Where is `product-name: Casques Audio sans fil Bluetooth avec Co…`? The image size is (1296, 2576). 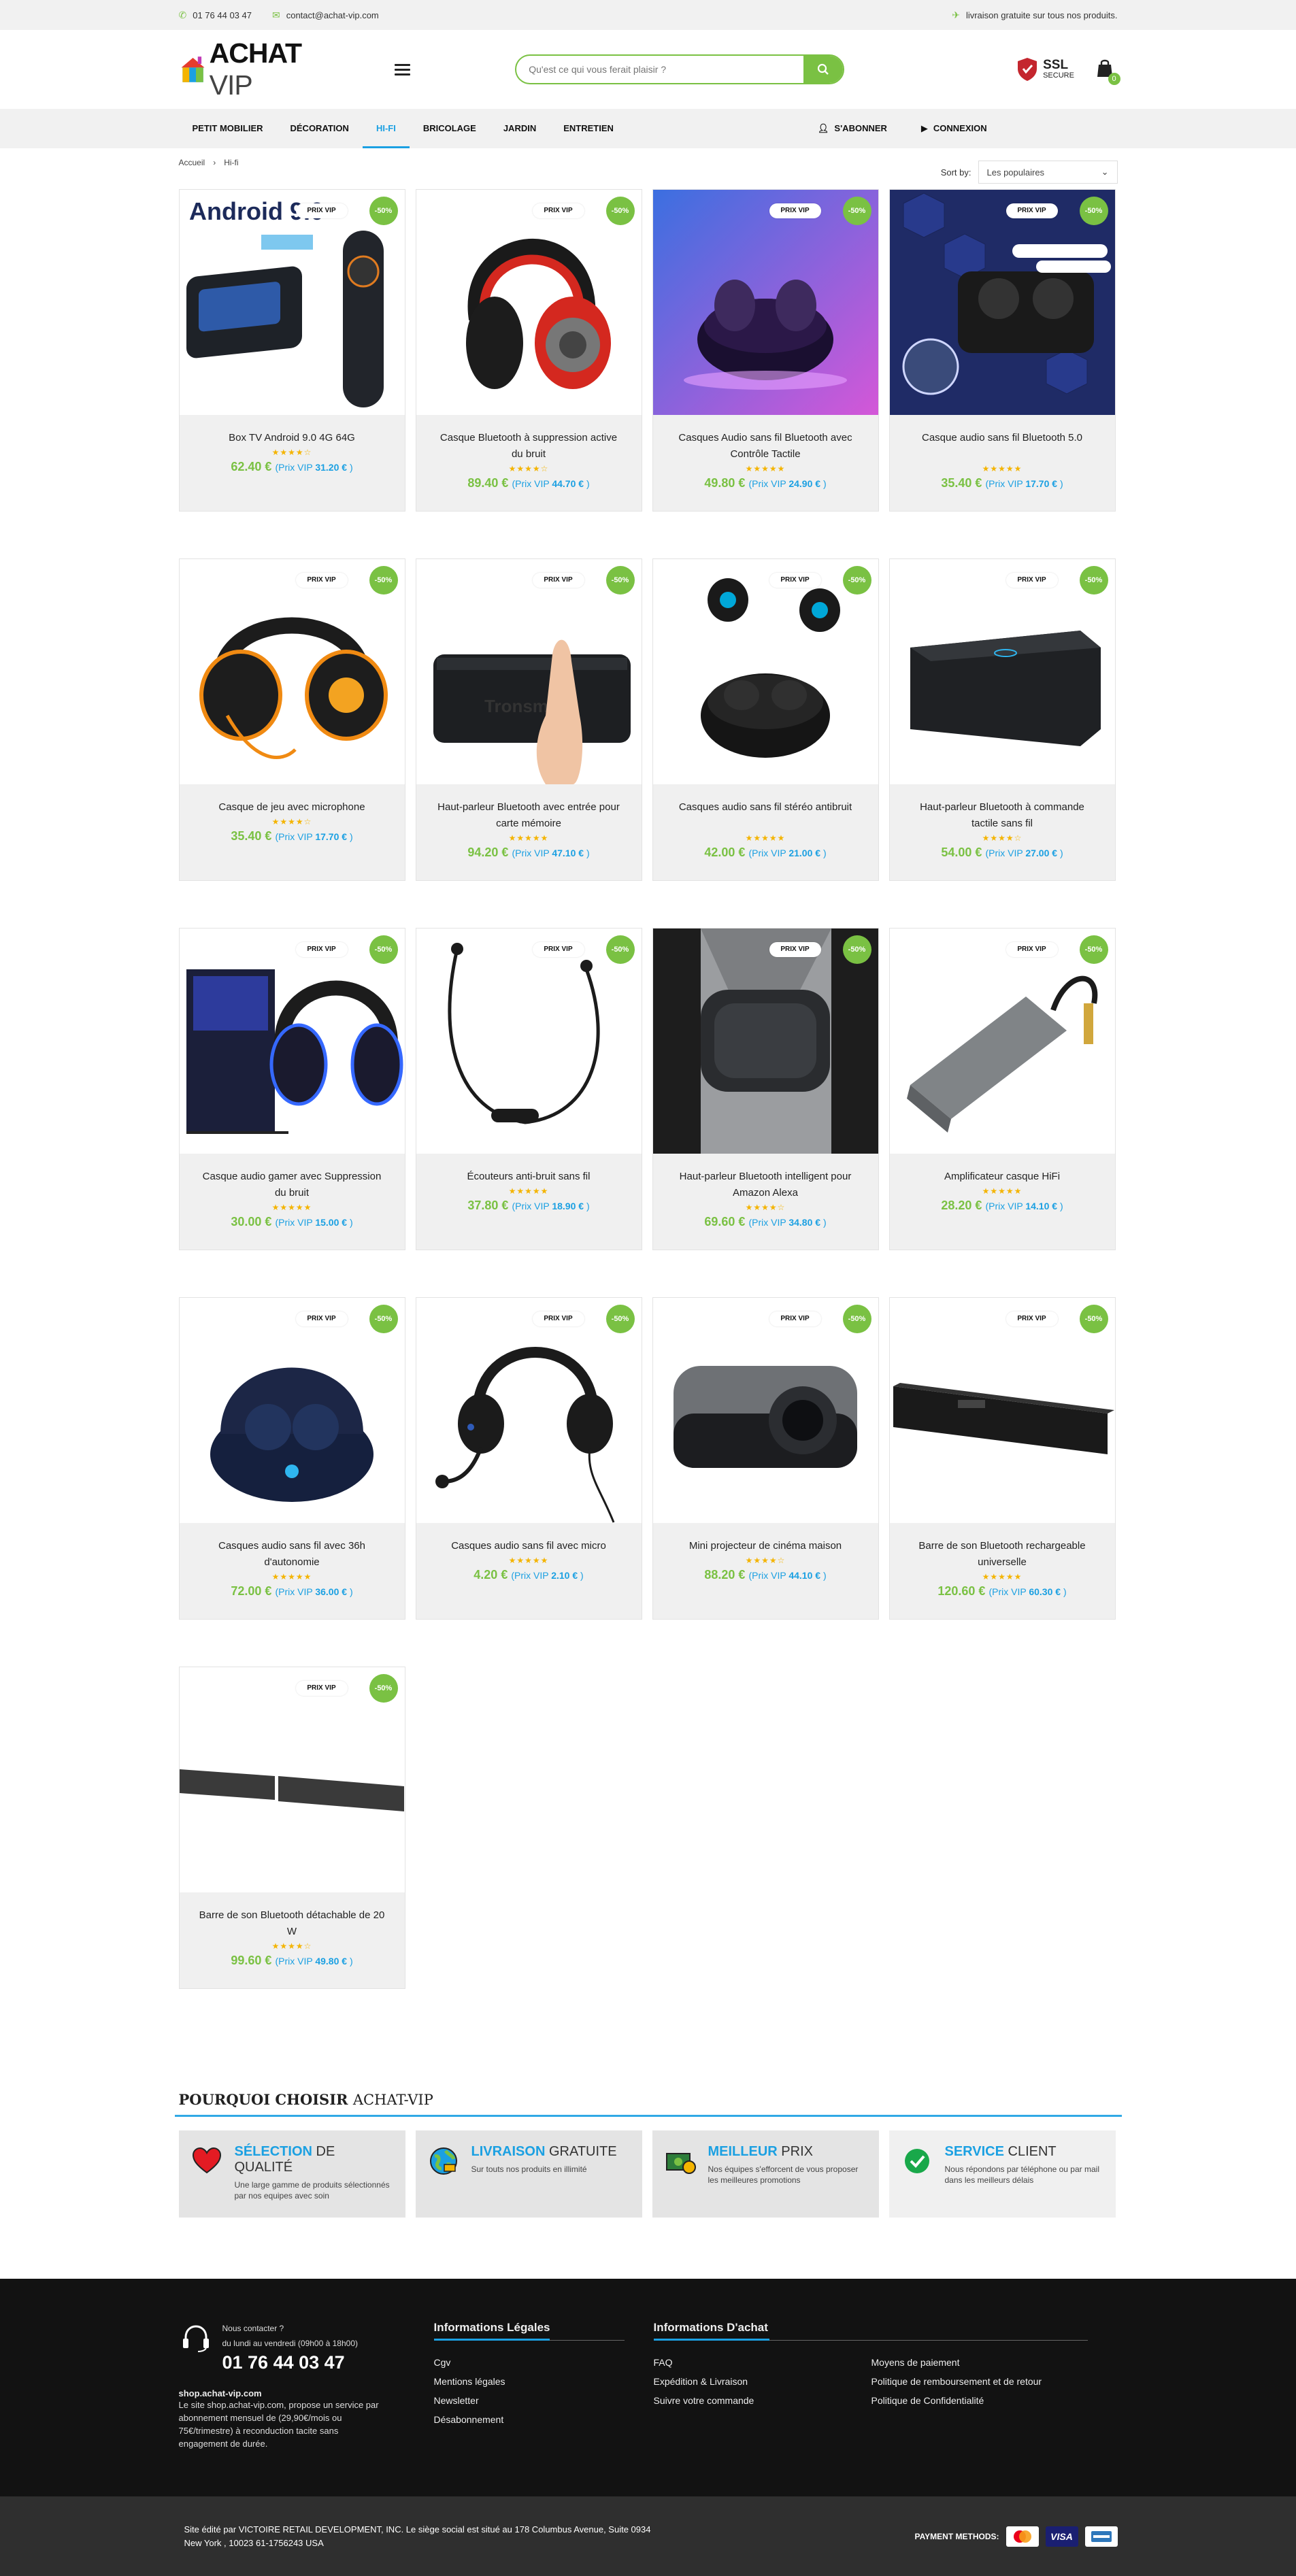 product-name: Casques Audio sans fil Bluetooth avec Co… is located at coordinates (765, 446).